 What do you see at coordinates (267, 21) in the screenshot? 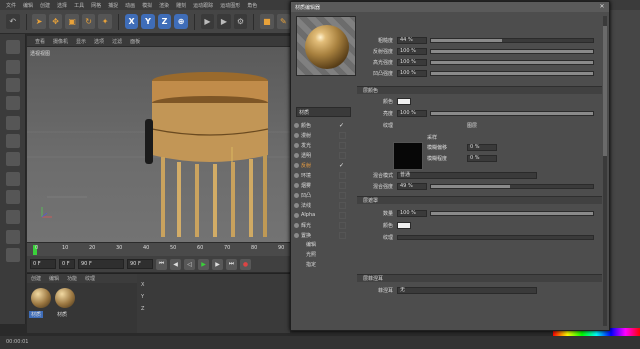
I see `cube-icon: ■` at bounding box center [267, 21].